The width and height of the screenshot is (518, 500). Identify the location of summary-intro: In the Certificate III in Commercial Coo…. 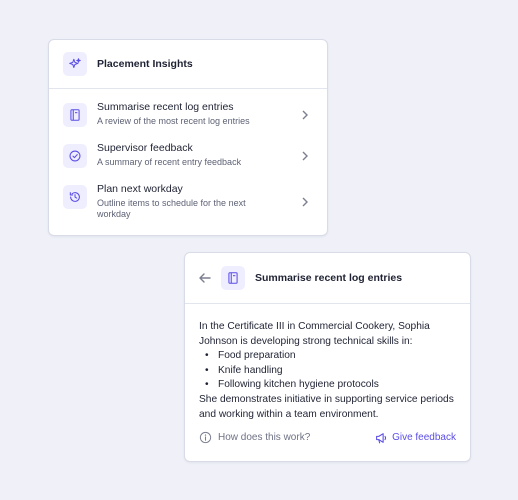
(314, 334).